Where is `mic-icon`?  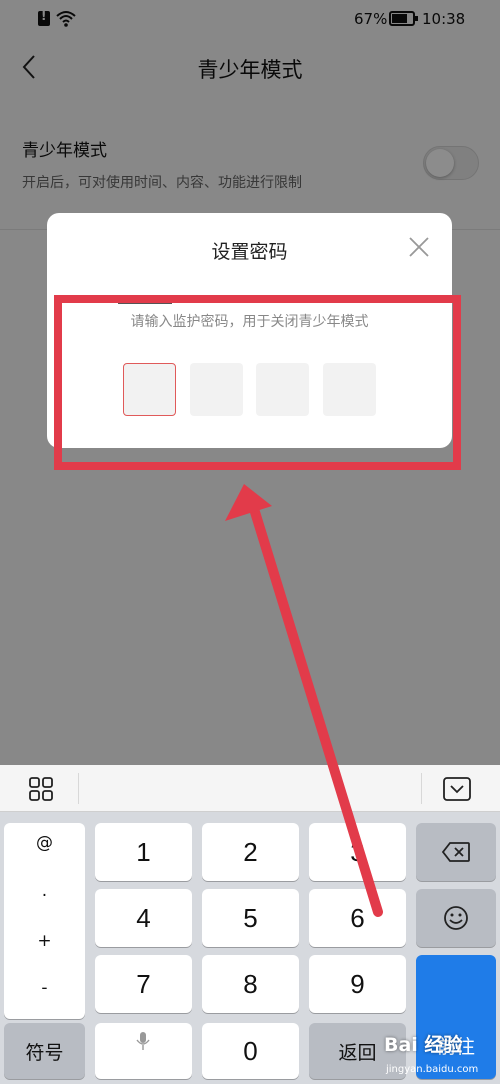
mic-icon is located at coordinates (143, 1041).